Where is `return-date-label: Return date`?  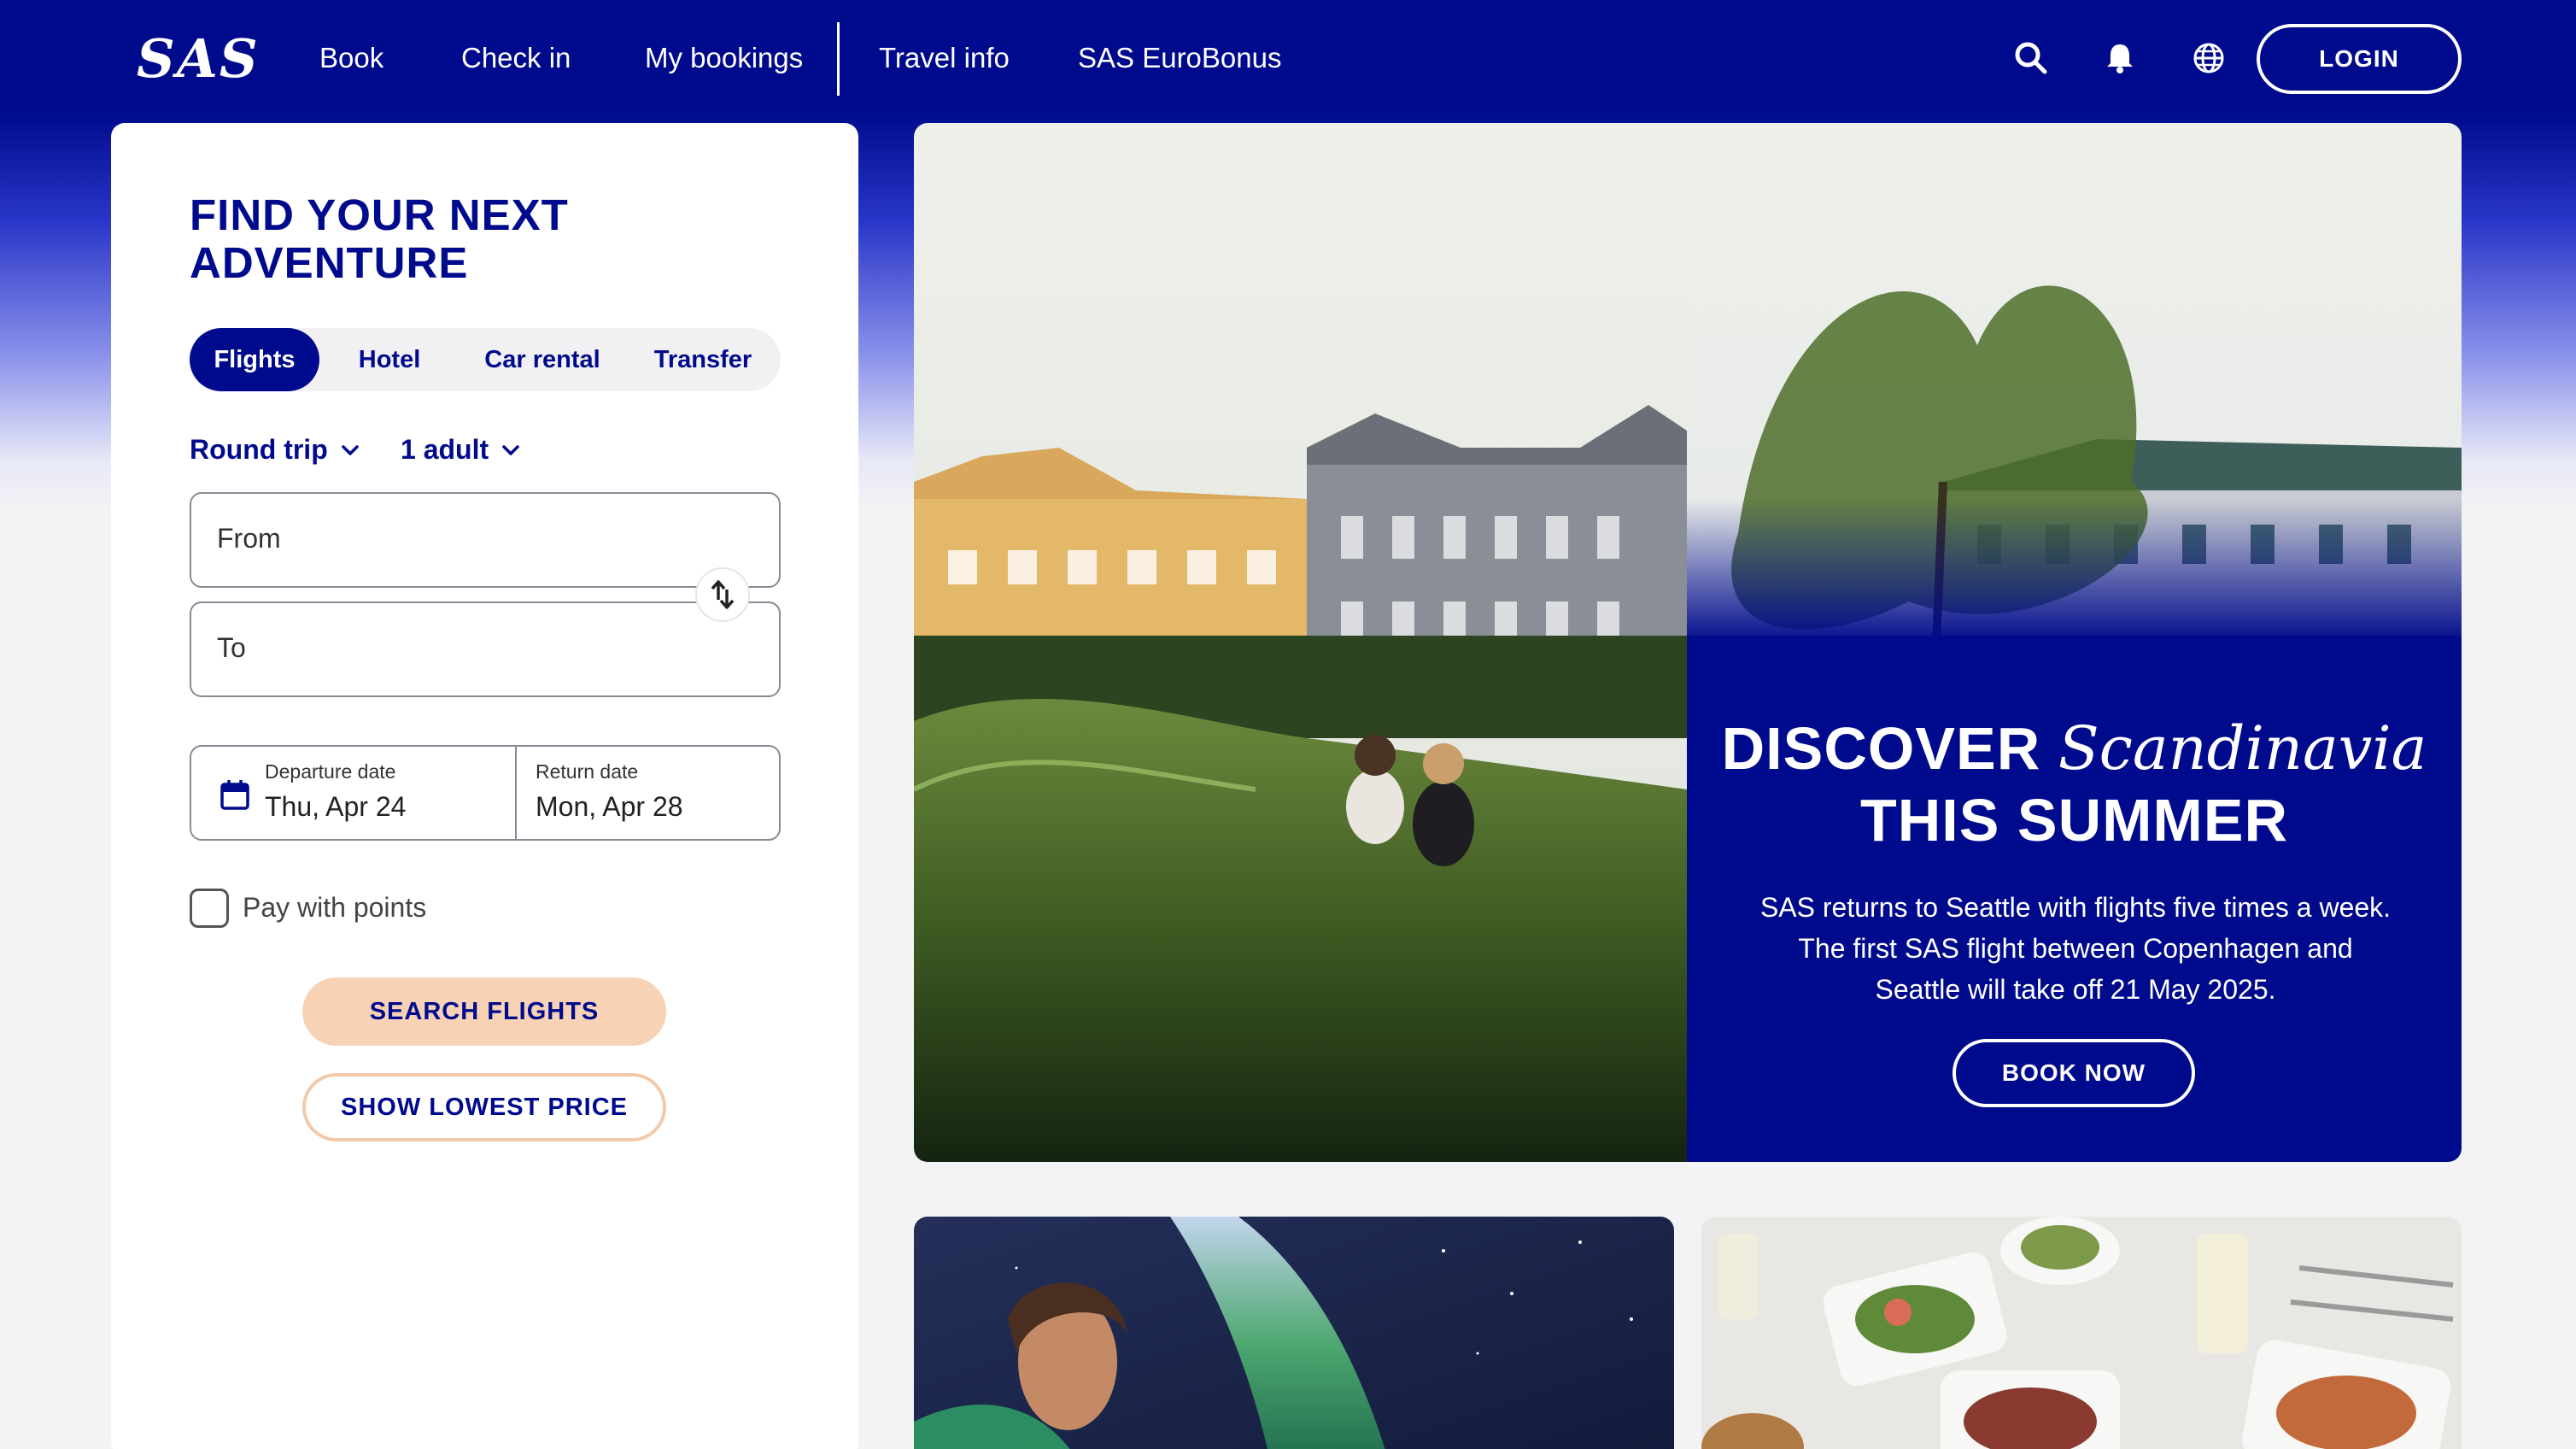 return-date-label: Return date is located at coordinates (587, 771).